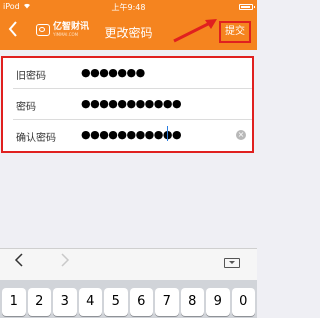 The width and height of the screenshot is (320, 318). What do you see at coordinates (167, 133) in the screenshot?
I see `text-cursor` at bounding box center [167, 133].